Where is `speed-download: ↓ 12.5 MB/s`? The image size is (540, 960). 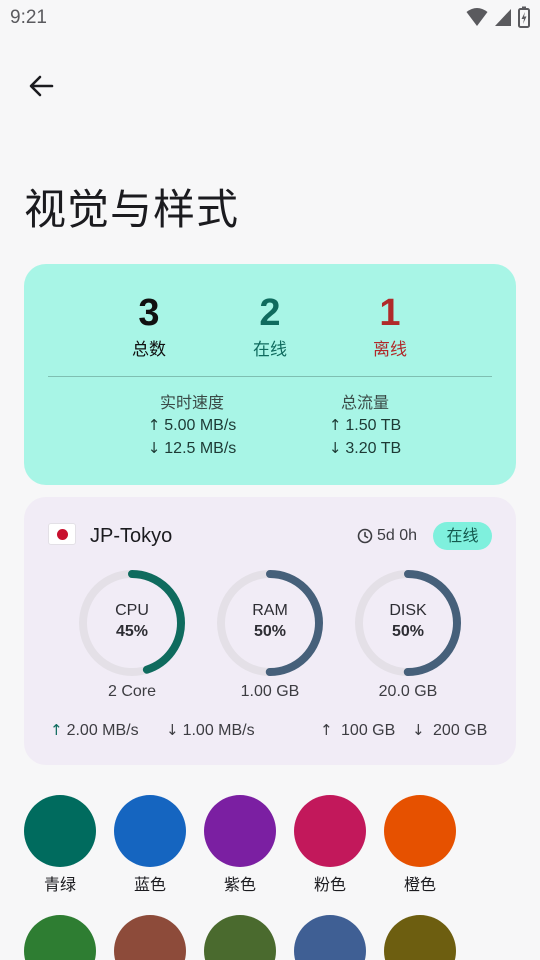
speed-download: ↓ 12.5 MB/s is located at coordinates (192, 448).